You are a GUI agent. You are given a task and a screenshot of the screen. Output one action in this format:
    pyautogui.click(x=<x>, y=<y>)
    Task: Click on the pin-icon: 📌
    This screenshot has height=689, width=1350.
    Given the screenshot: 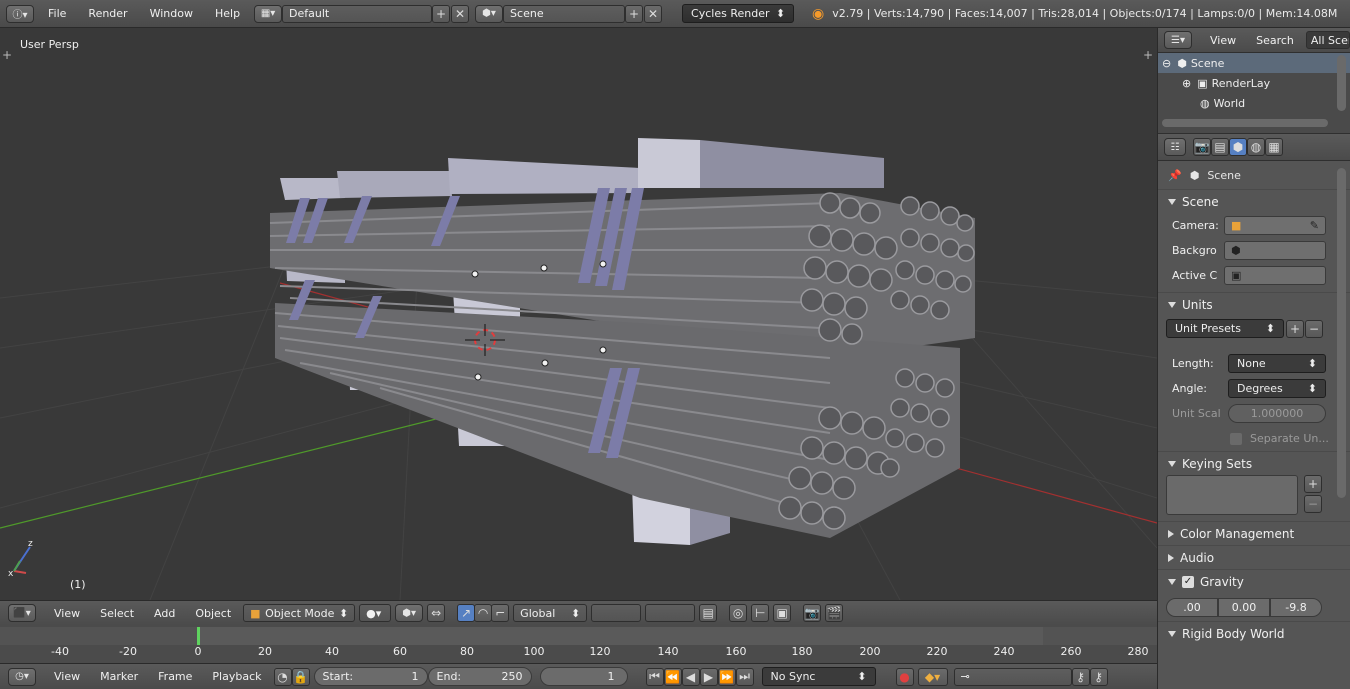 What is the action you would take?
    pyautogui.click(x=1175, y=175)
    